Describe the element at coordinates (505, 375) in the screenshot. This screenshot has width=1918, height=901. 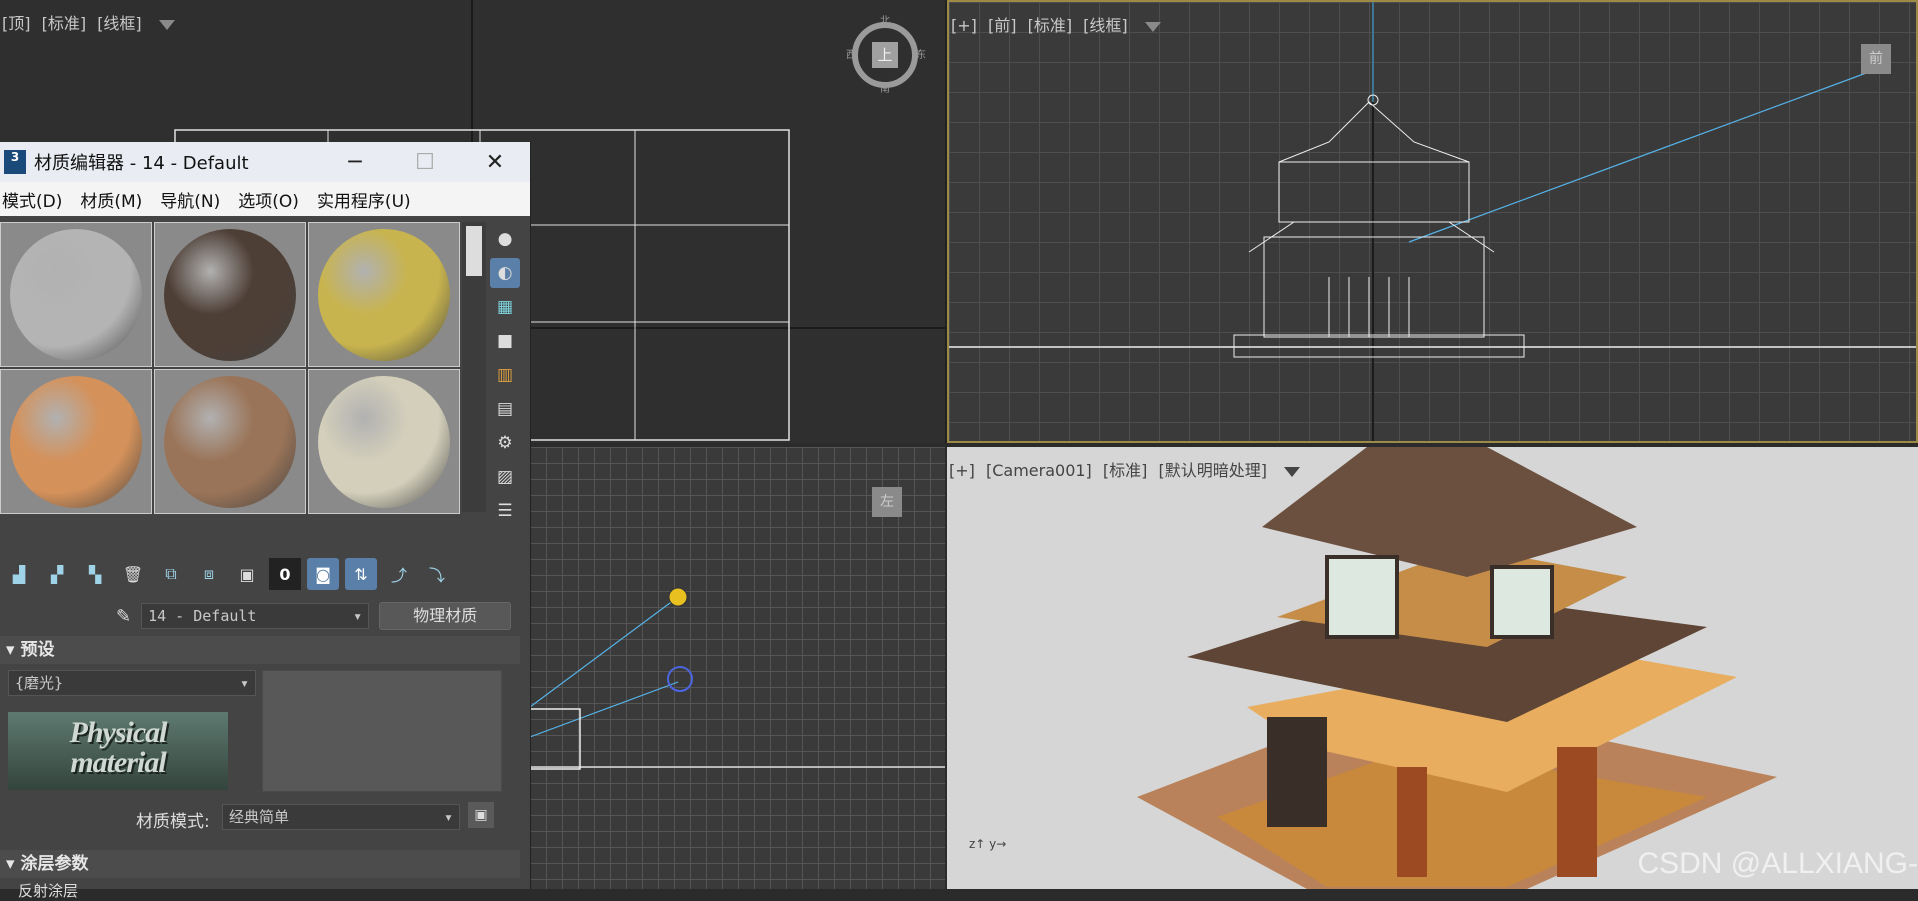
I see `video-color-icon: ▥` at that location.